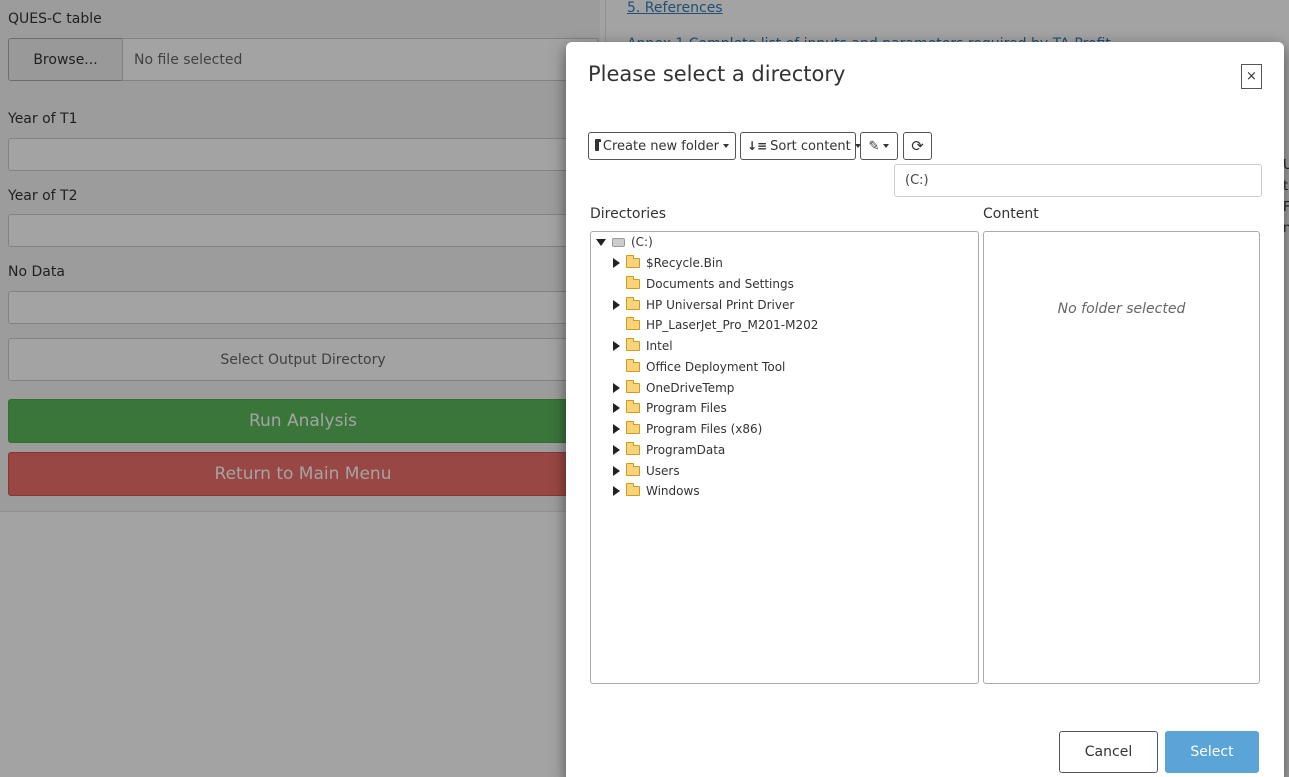  I want to click on tree-node: ProgramData, so click(669, 450).